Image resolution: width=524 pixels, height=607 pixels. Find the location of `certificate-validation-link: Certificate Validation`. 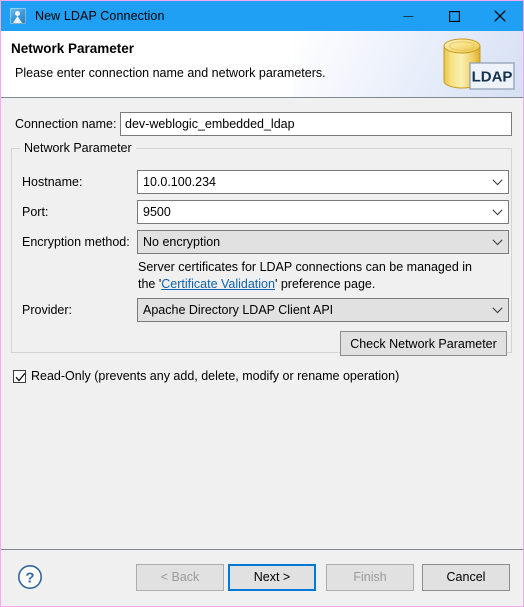

certificate-validation-link: Certificate Validation is located at coordinates (218, 284).